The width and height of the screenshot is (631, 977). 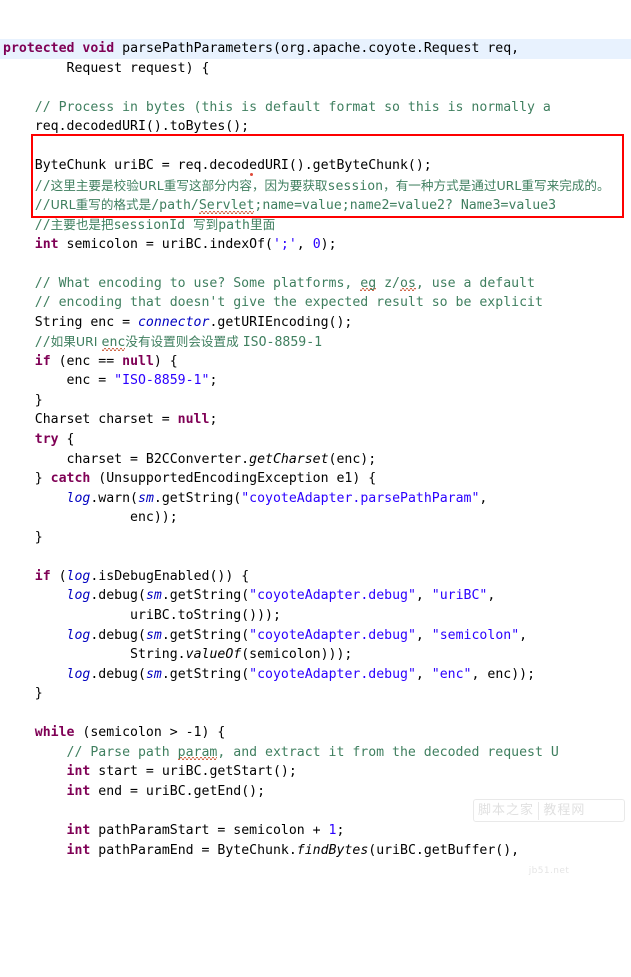 I want to click on code-line: int start = uriBC.getStart();, so click(x=315, y=772).